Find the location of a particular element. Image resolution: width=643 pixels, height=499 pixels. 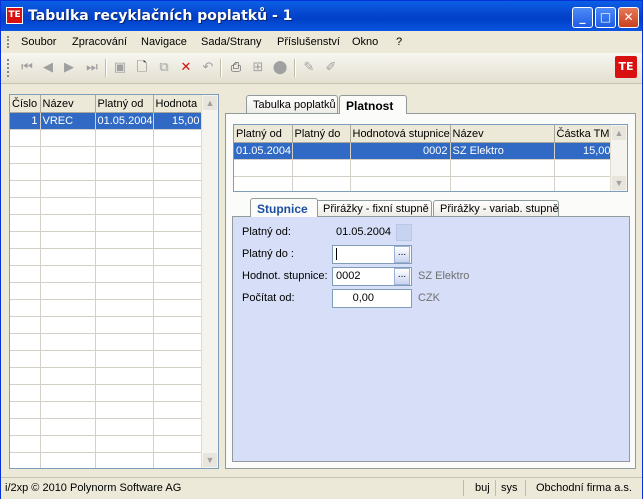

status-company: Obchodní firma a.s. is located at coordinates (584, 488).